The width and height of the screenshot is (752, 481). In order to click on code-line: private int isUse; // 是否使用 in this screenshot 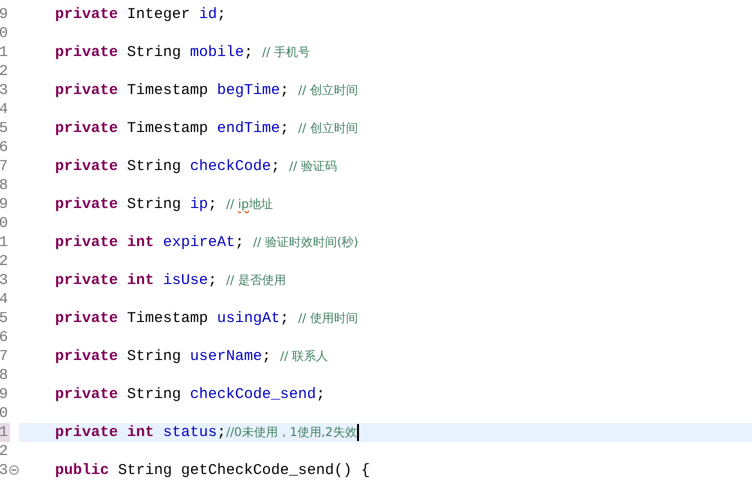, I will do `click(170, 280)`.